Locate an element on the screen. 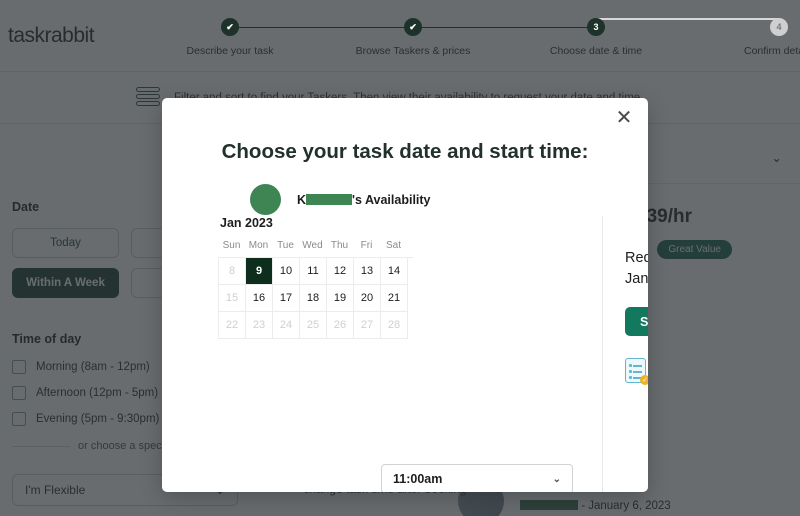  modal-divider is located at coordinates (602, 354).